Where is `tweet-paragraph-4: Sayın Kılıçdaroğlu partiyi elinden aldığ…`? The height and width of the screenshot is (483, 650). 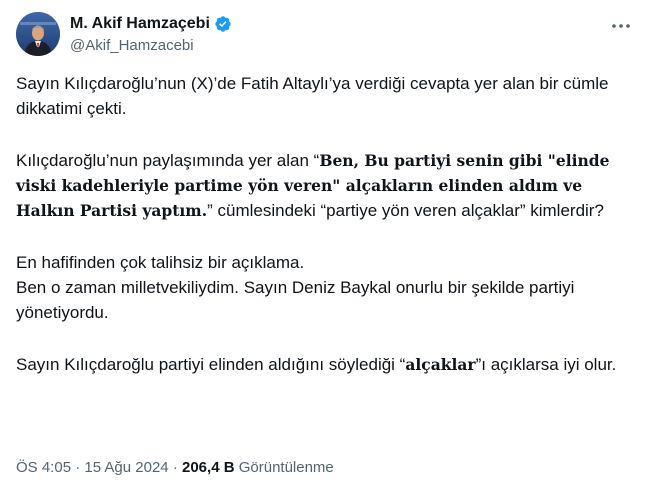
tweet-paragraph-4: Sayın Kılıçdaroğlu partiyi elinden aldığ… is located at coordinates (324, 364).